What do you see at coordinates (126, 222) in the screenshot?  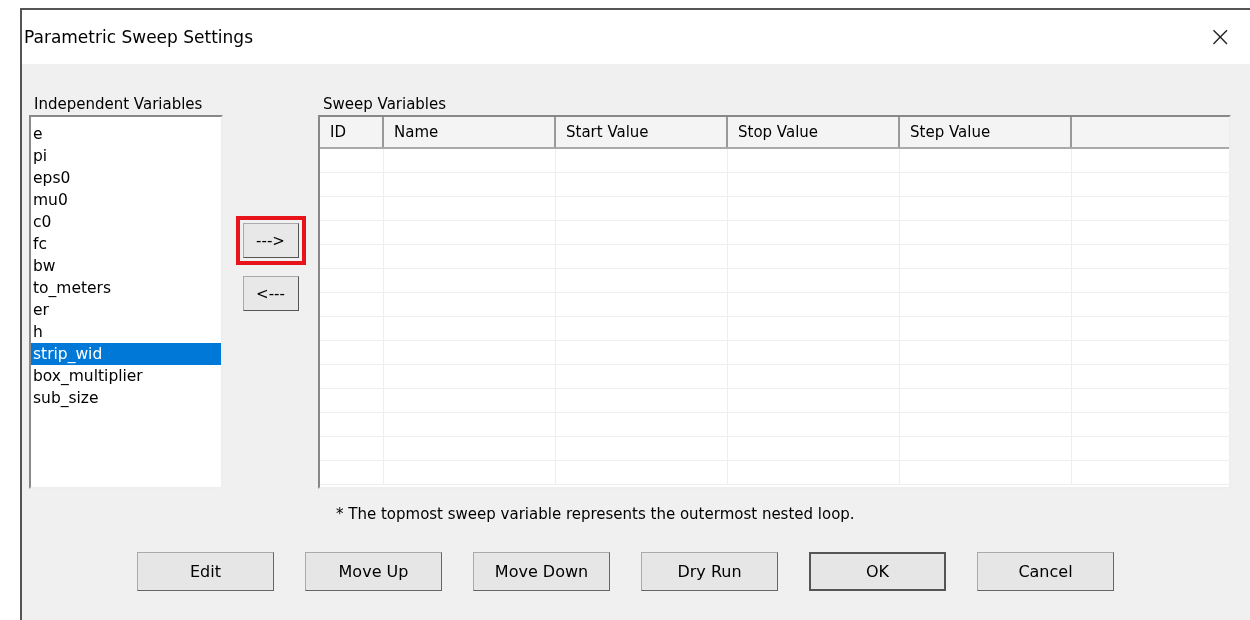 I see `list-item: c0` at bounding box center [126, 222].